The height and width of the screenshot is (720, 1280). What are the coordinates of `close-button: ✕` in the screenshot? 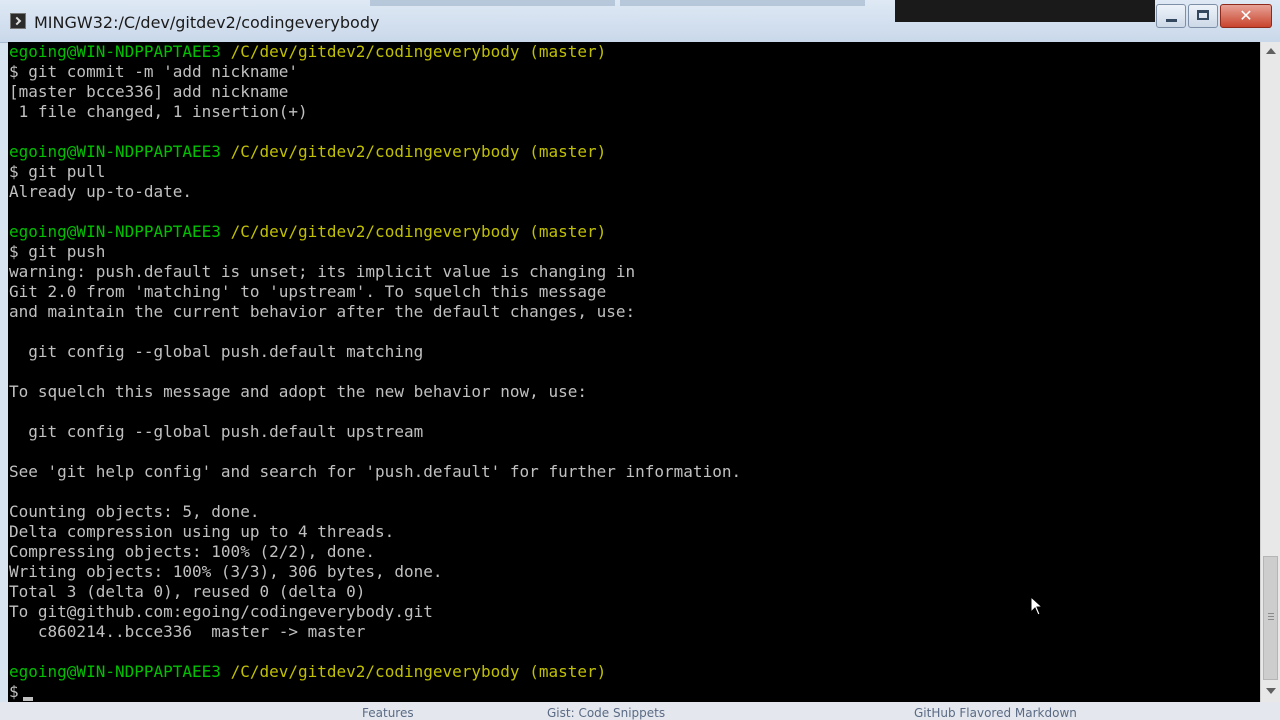 It's located at (1246, 16).